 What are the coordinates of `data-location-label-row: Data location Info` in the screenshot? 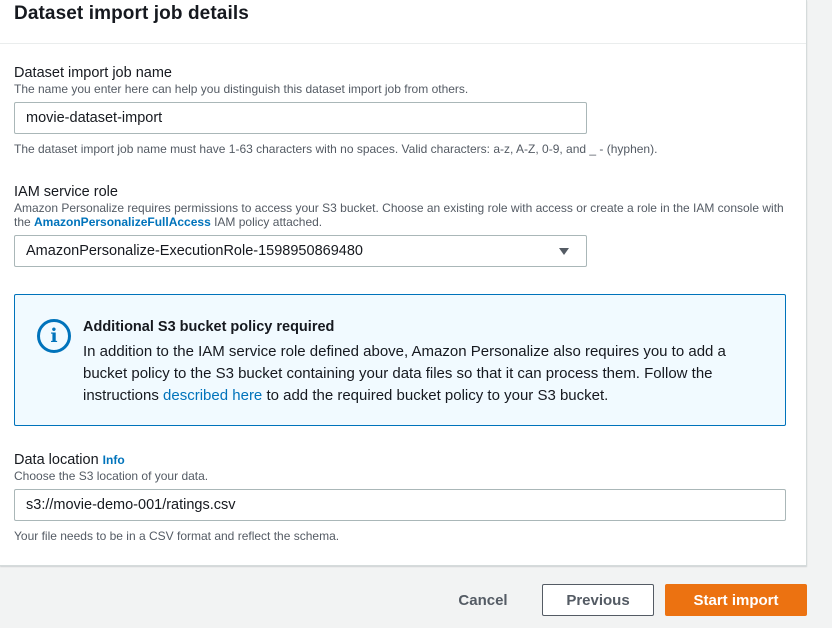 It's located at (400, 460).